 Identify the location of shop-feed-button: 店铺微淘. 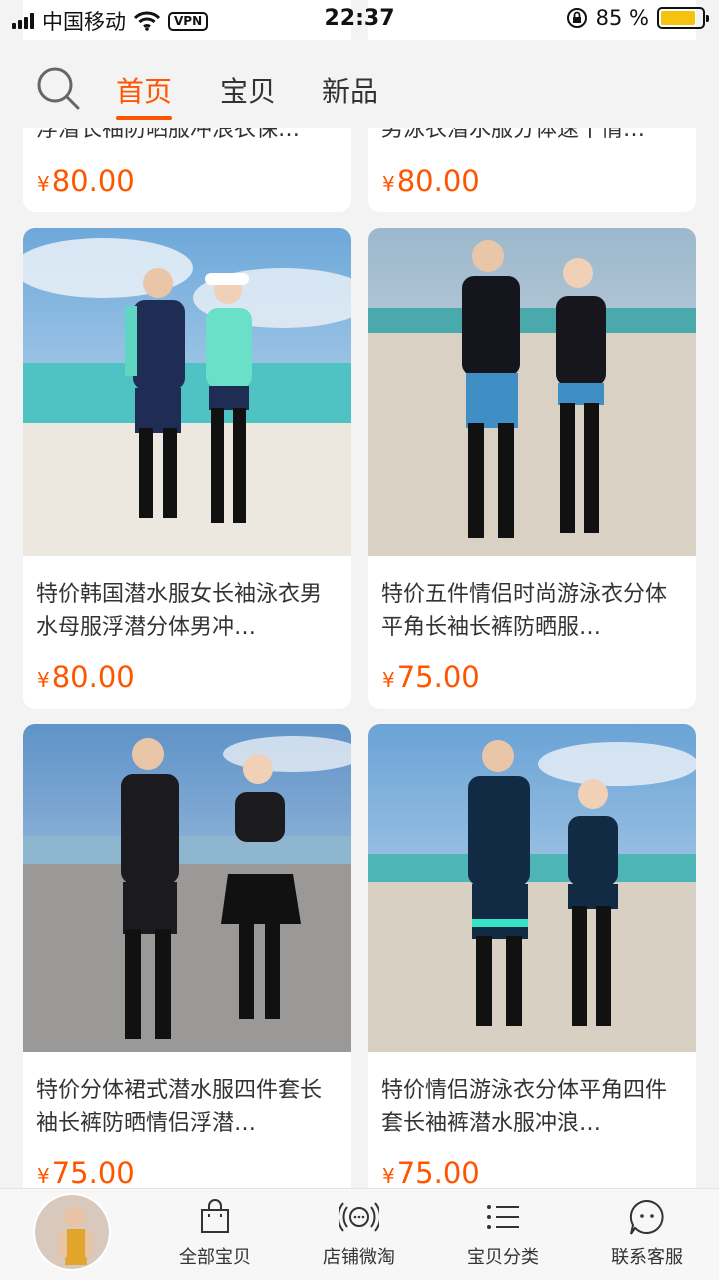
(359, 1233).